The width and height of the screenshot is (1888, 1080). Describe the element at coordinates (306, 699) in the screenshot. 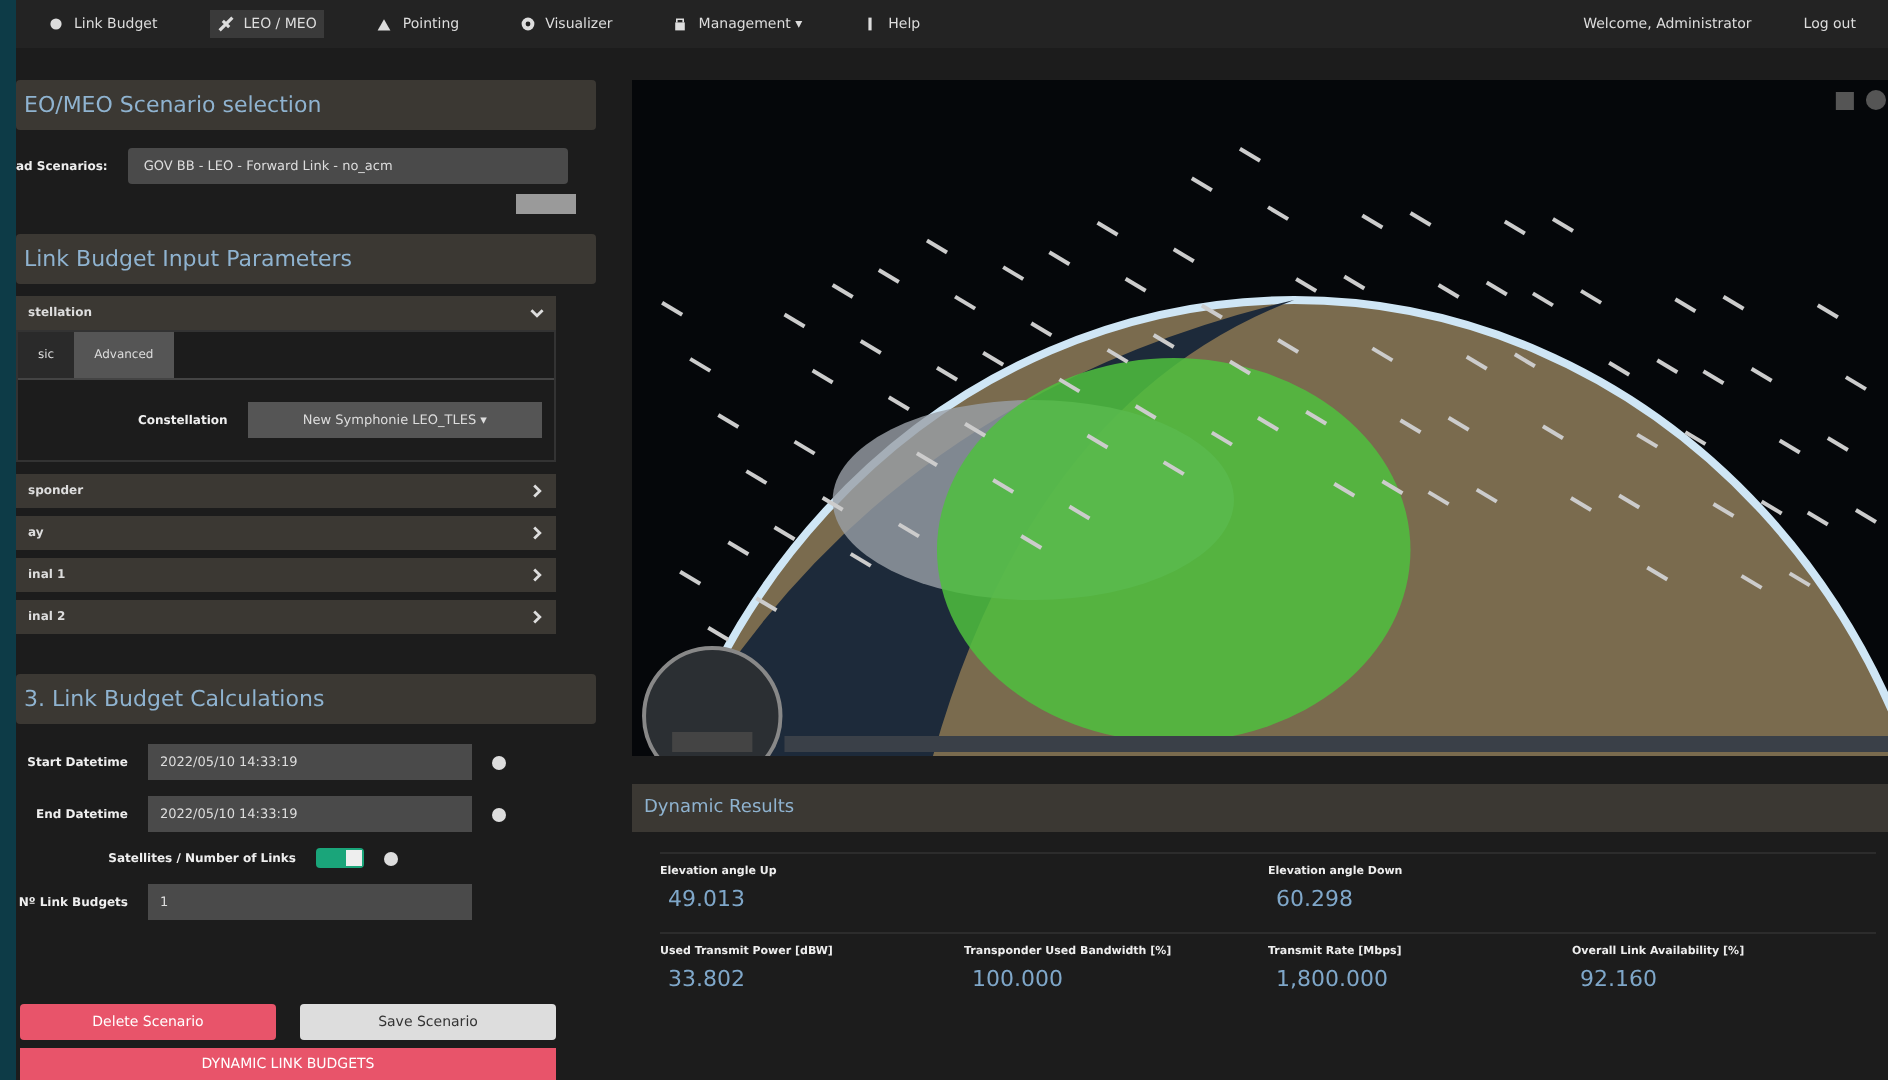

I see `section-header: 3. Link Budget Calculations` at that location.